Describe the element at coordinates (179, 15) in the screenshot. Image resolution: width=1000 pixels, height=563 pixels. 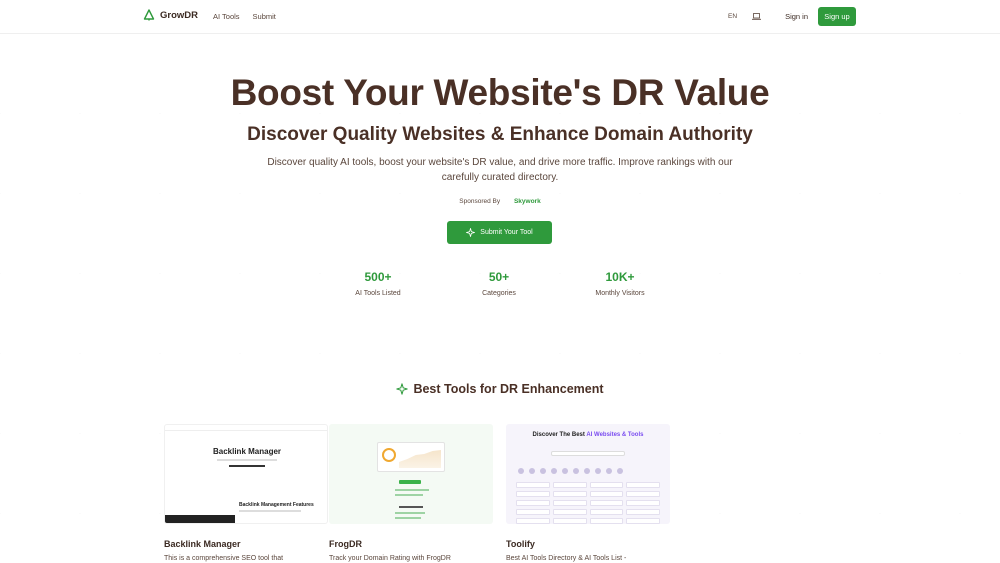
I see `brand-name: GrowDR` at that location.